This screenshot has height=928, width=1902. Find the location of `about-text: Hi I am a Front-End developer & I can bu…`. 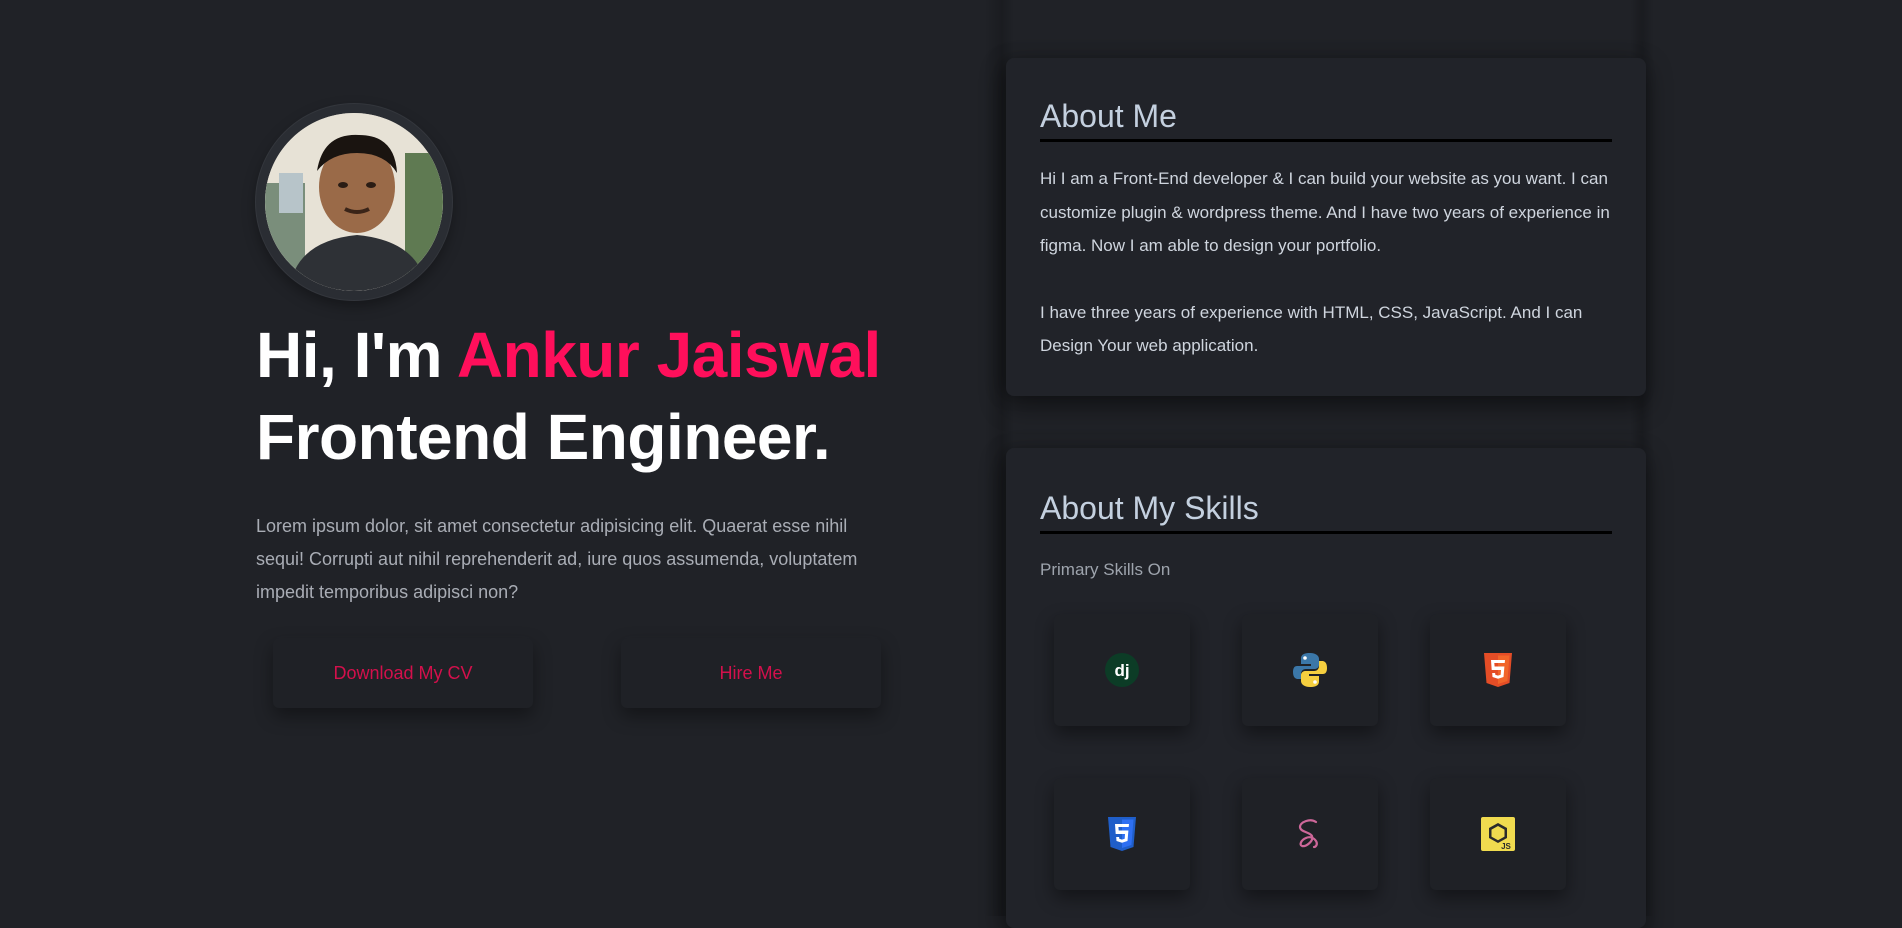

about-text: Hi I am a Front-End developer & I can bu… is located at coordinates (1328, 279).